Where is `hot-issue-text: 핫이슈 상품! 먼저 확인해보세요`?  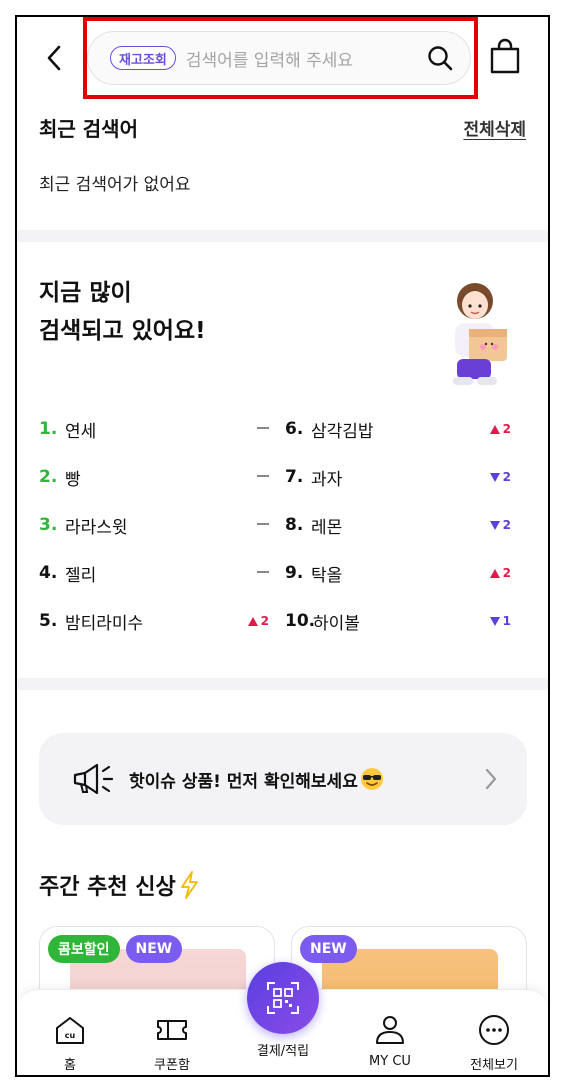 hot-issue-text: 핫이슈 상품! 먼저 확인해보세요 is located at coordinates (243, 781).